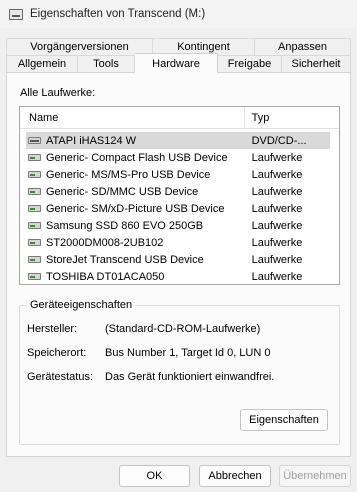 This screenshot has height=492, width=357. Describe the element at coordinates (235, 476) in the screenshot. I see `cancel-button: Abbrechen` at that location.